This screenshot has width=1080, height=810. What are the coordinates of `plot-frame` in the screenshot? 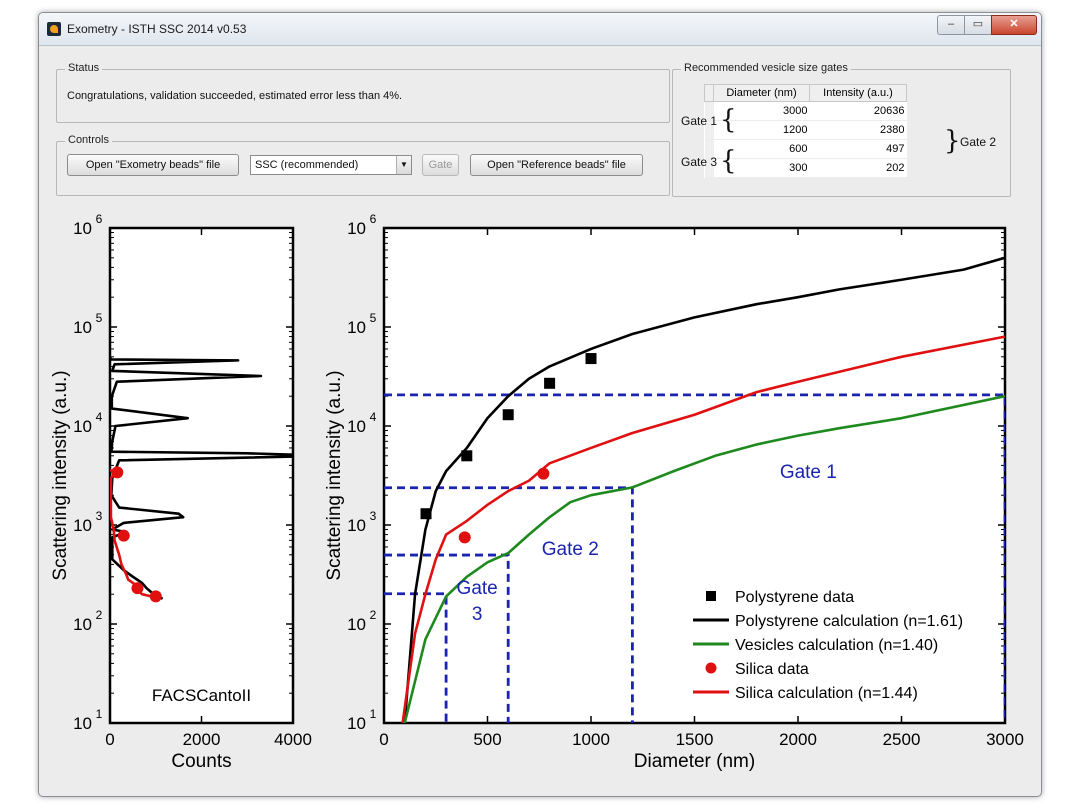 It's located at (201, 475).